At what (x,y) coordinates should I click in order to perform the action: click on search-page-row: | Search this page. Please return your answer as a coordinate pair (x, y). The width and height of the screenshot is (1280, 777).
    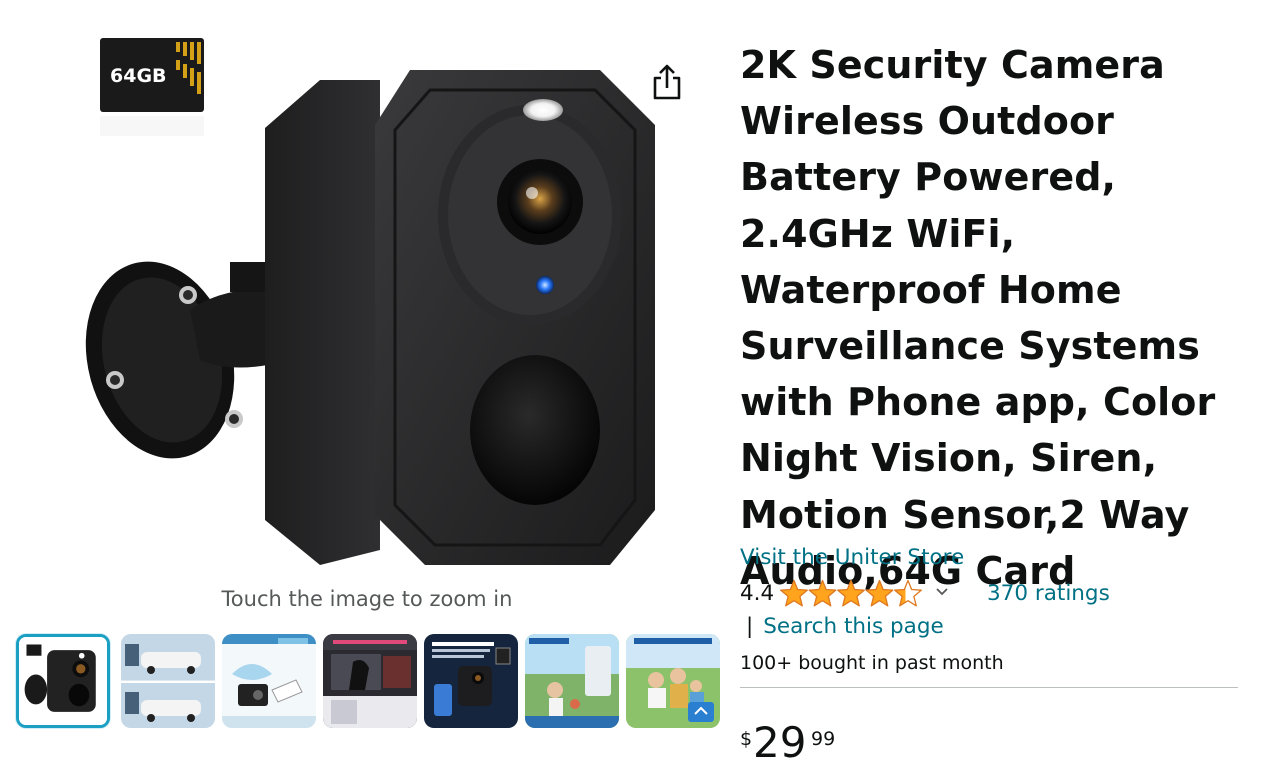
    Looking at the image, I should click on (845, 626).